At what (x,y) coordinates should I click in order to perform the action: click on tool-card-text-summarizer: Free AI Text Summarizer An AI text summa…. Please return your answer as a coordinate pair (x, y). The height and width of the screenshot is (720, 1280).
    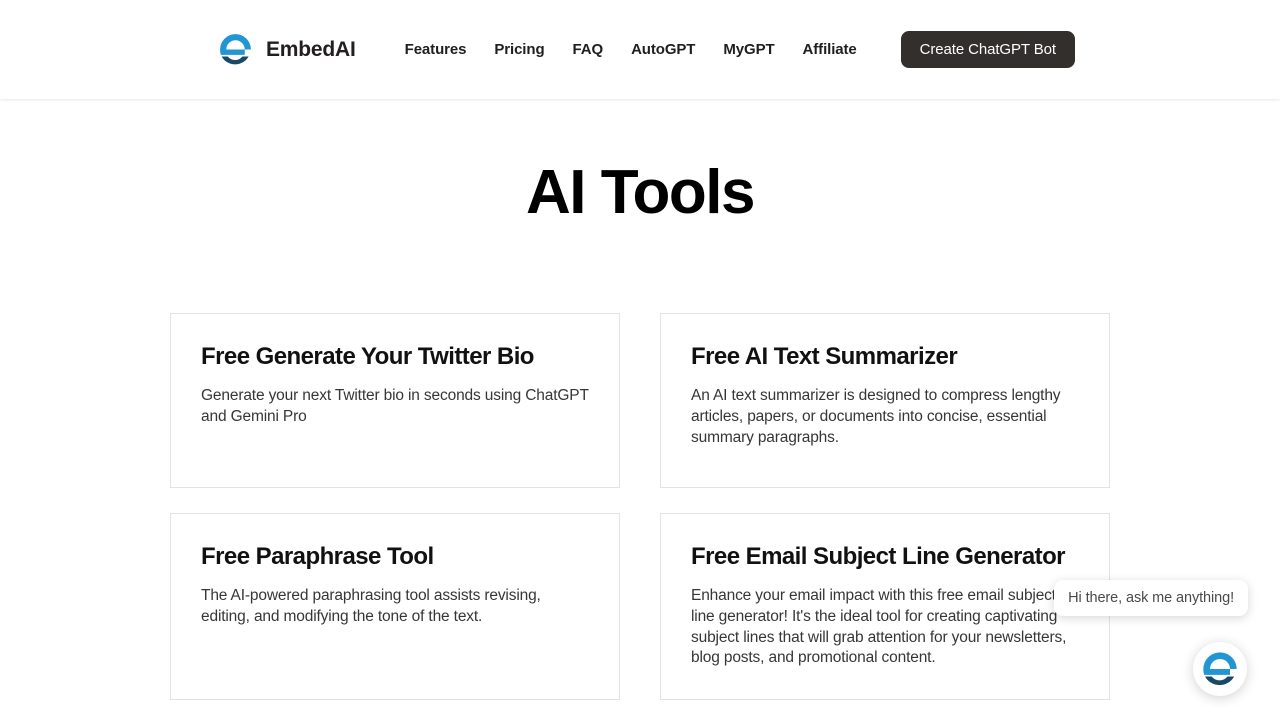
    Looking at the image, I should click on (885, 401).